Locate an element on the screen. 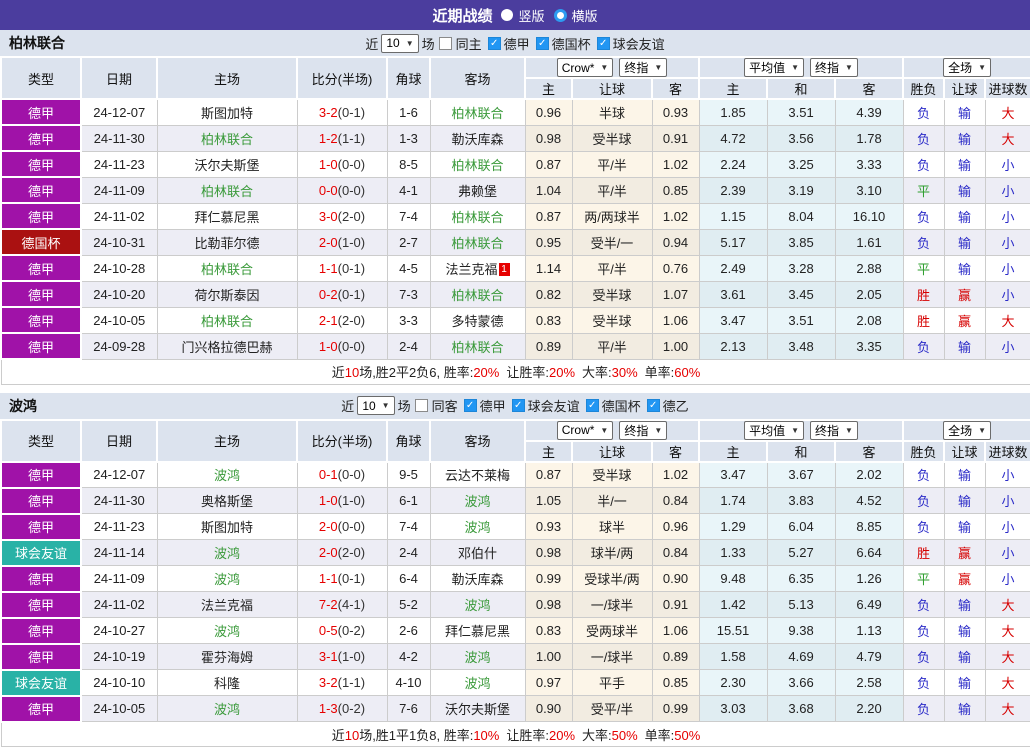 The width and height of the screenshot is (1030, 747). odds-handicap: 平手 is located at coordinates (612, 683).